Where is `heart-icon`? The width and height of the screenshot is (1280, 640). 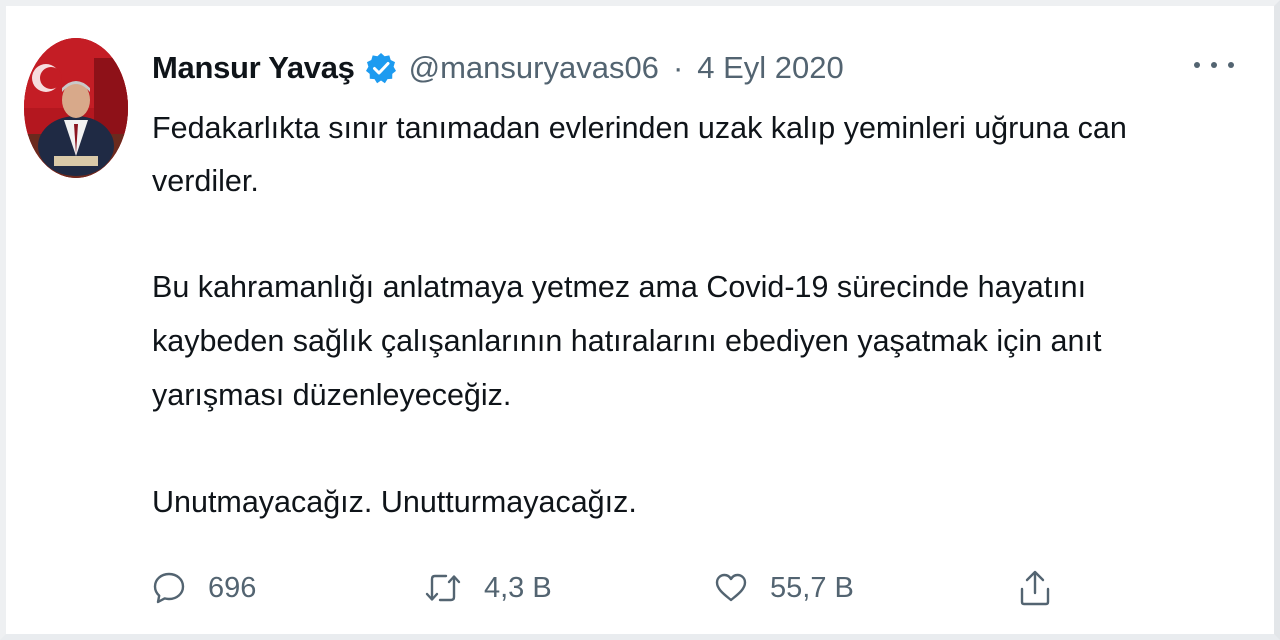
heart-icon is located at coordinates (731, 588).